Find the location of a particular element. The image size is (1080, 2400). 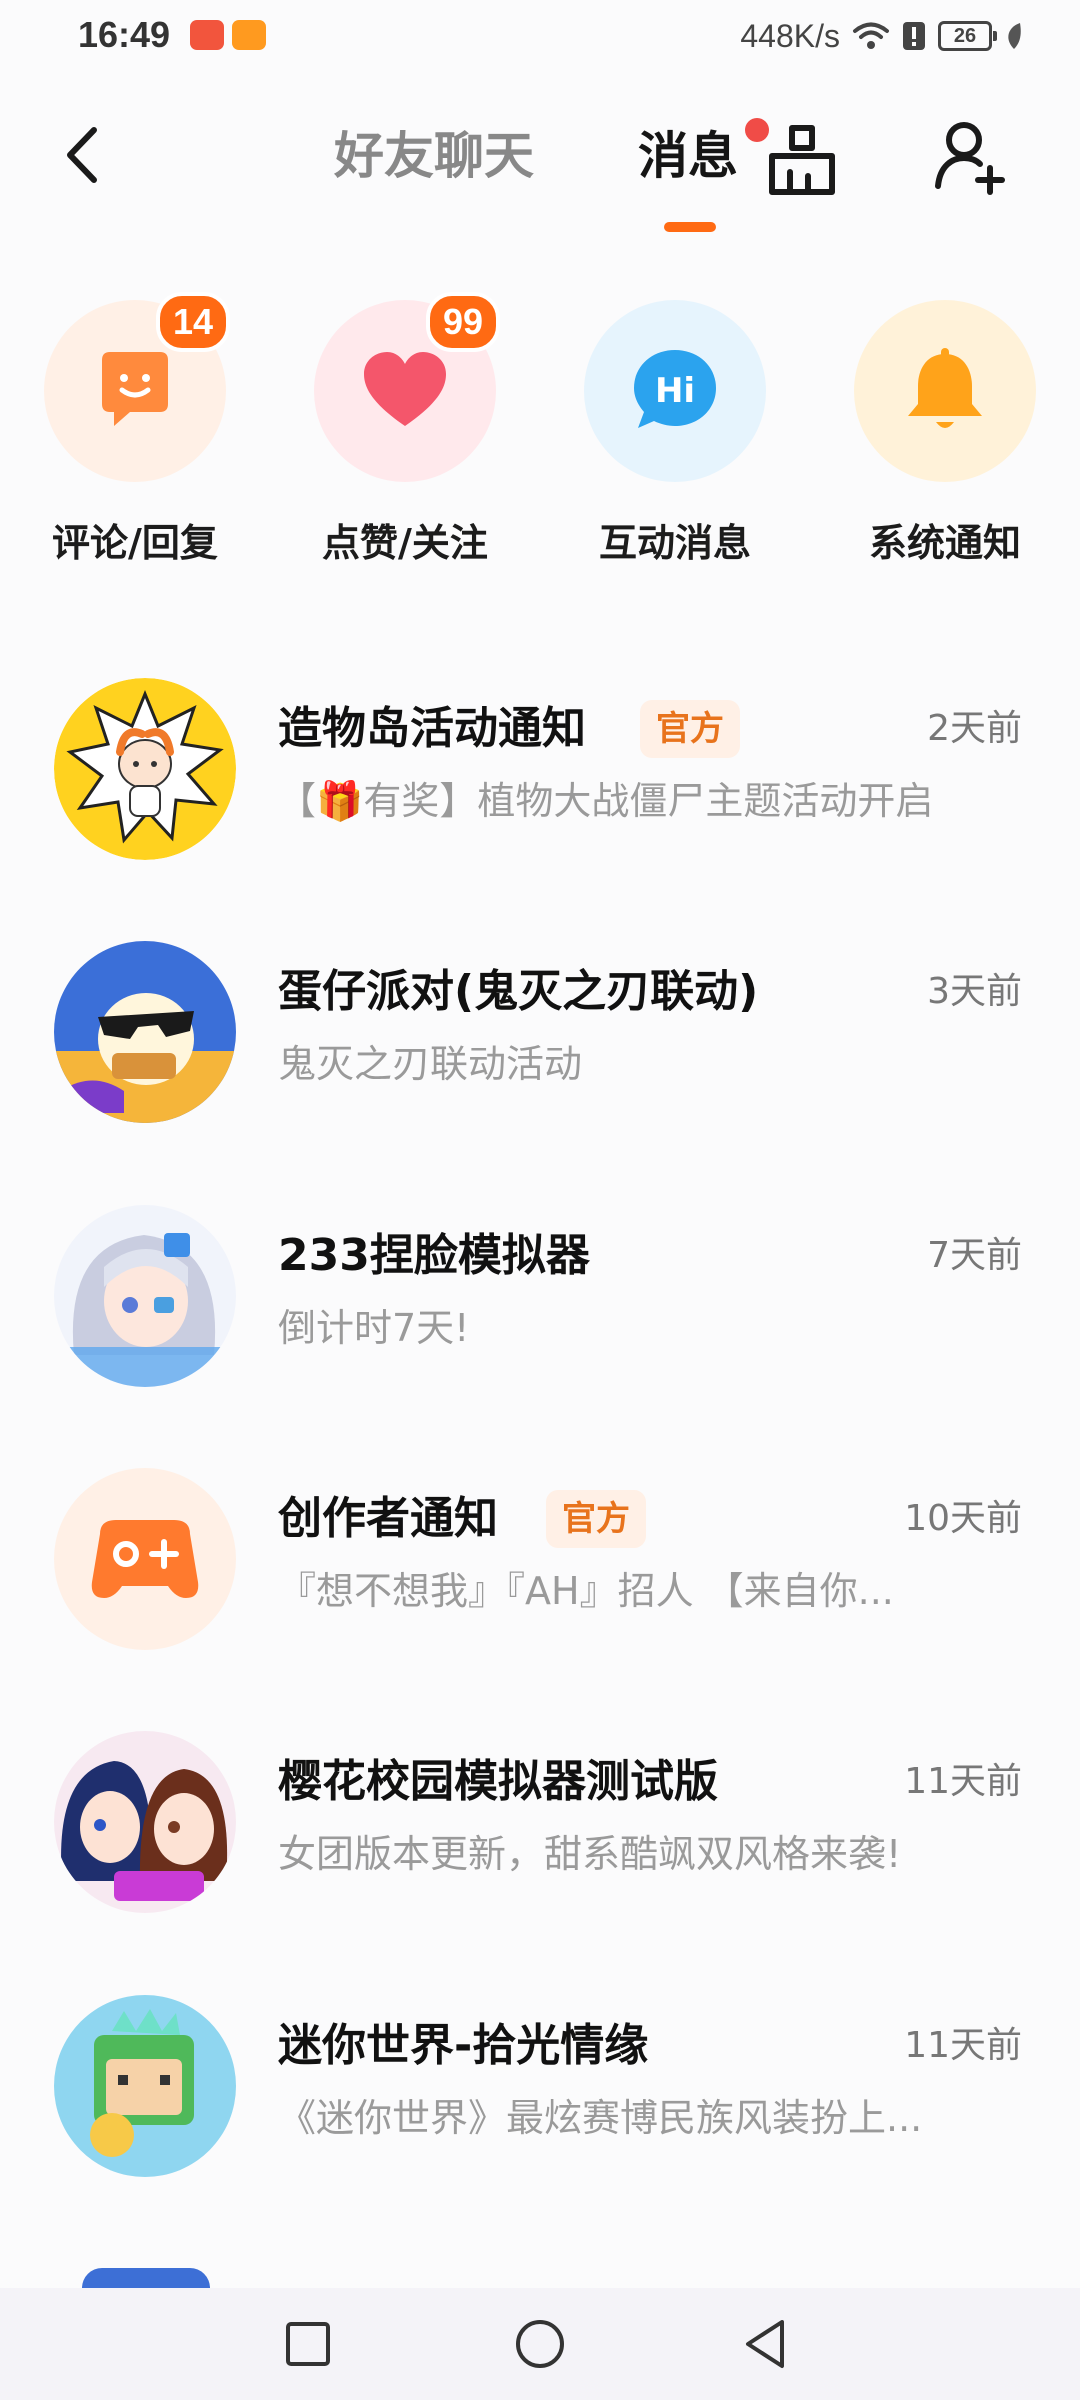

status-time: 16:49 is located at coordinates (124, 34).